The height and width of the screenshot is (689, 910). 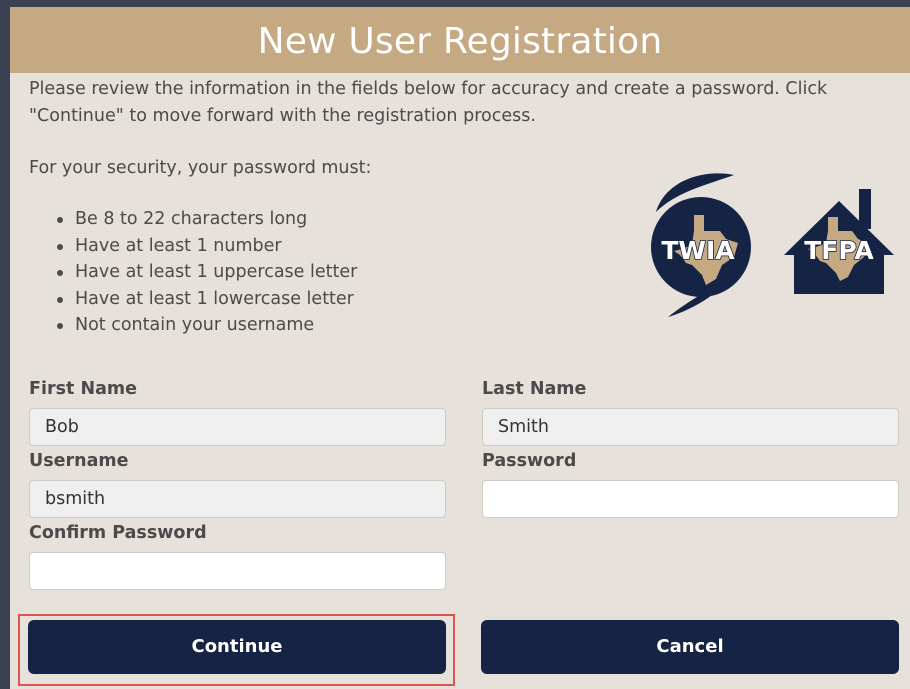 What do you see at coordinates (118, 533) in the screenshot?
I see `confirm-password-label: Confirm Password` at bounding box center [118, 533].